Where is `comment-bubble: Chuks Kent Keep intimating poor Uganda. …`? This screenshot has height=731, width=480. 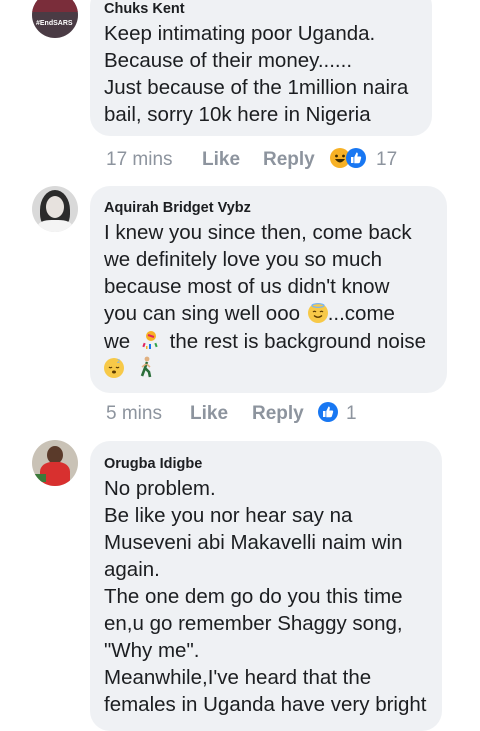
comment-bubble: Chuks Kent Keep intimating poor Uganda. … is located at coordinates (261, 68).